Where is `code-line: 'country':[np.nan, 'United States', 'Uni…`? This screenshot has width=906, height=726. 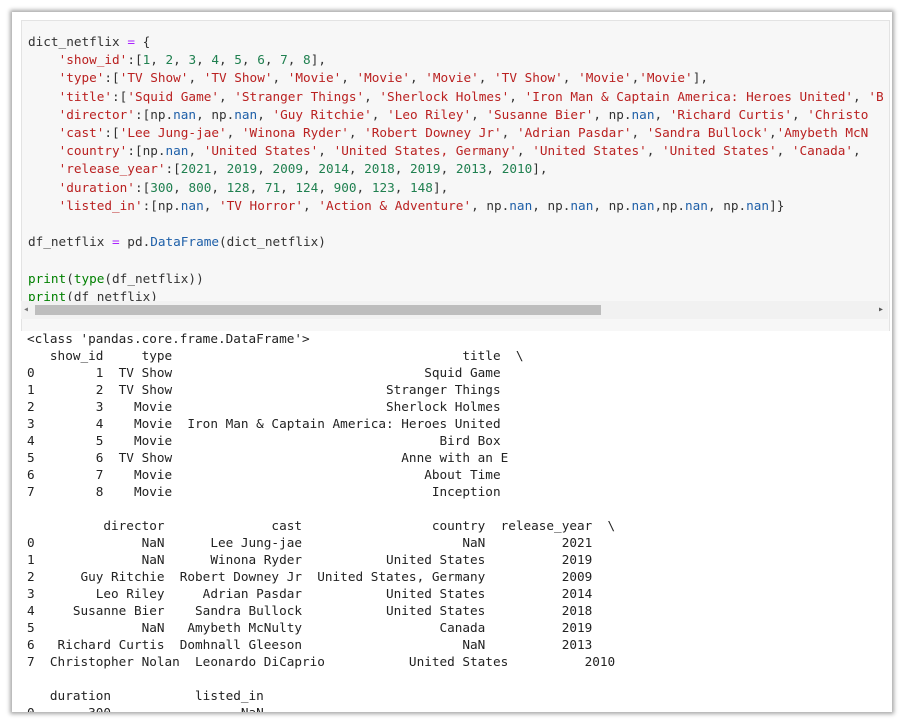
code-line: 'country':[np.nan, 'United States', 'Uni… is located at coordinates (463, 151).